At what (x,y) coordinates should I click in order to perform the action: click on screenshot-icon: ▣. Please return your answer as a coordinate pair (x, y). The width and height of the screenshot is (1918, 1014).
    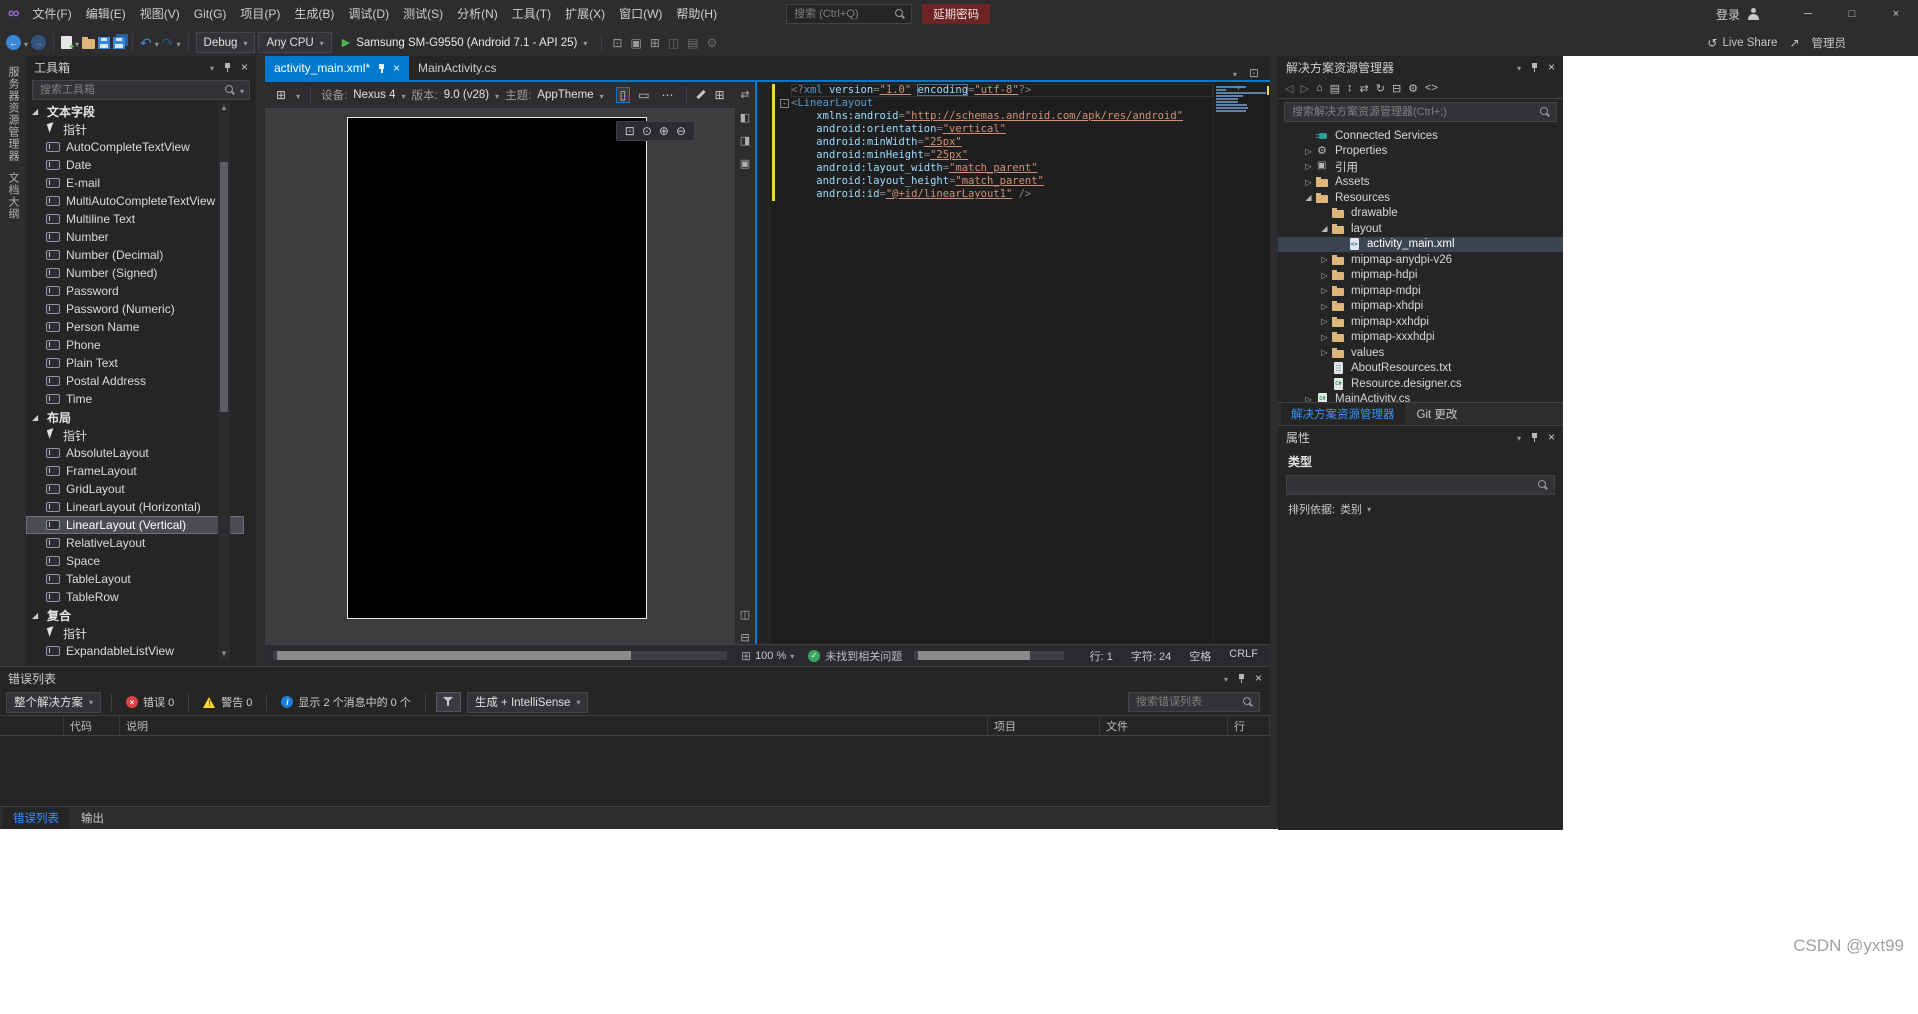
    Looking at the image, I should click on (635, 43).